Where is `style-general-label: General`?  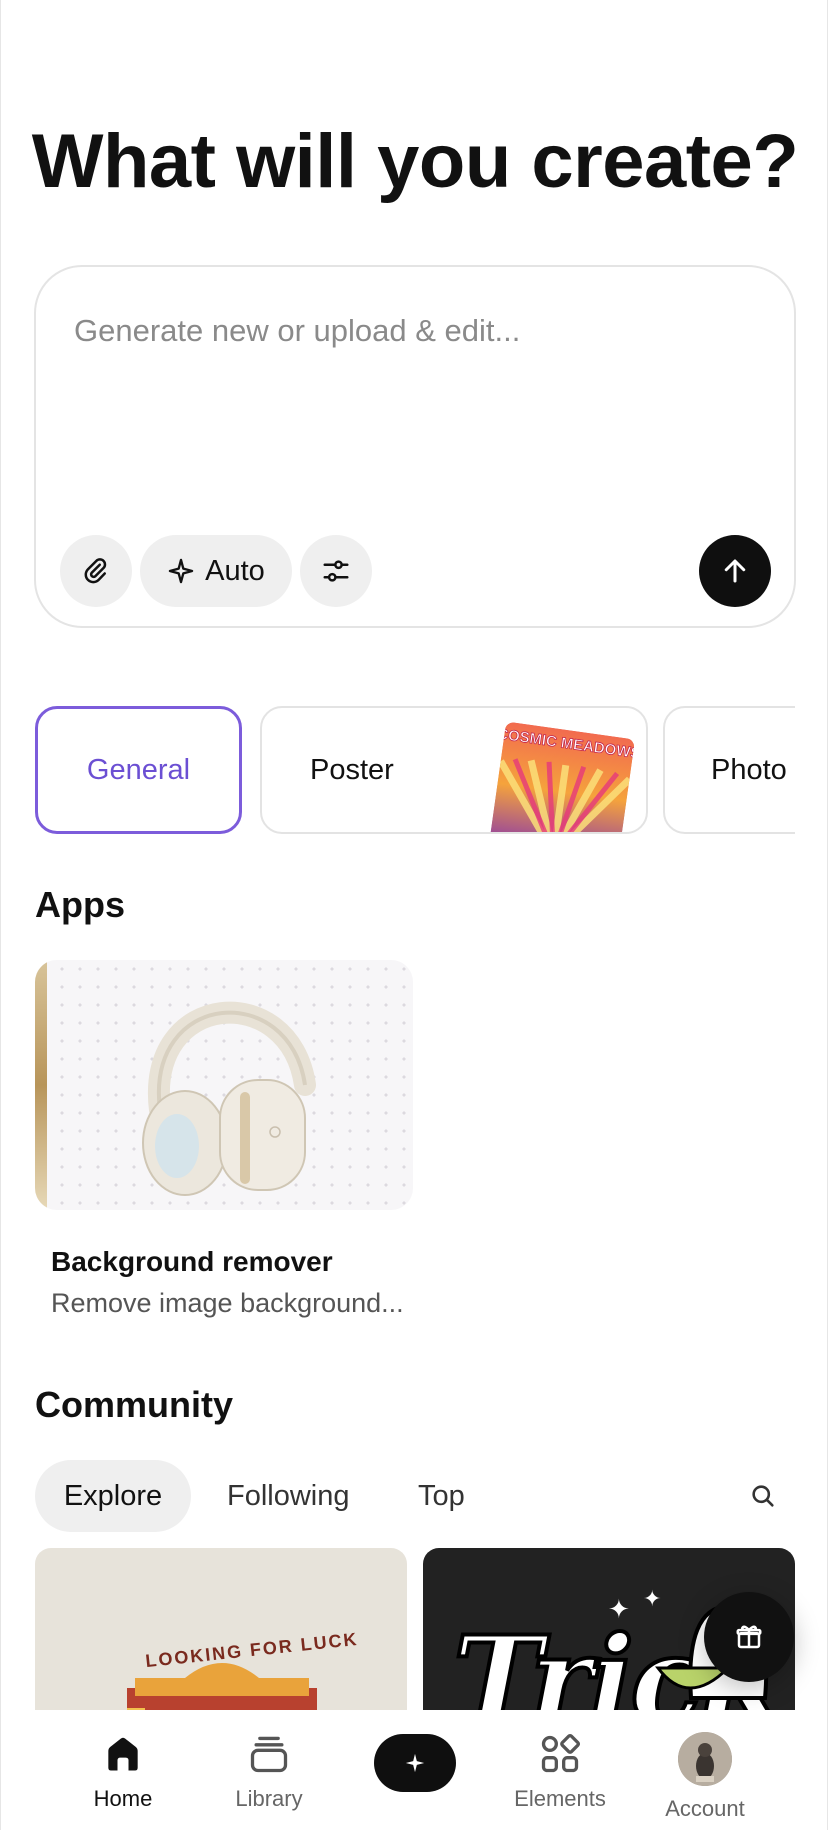 style-general-label: General is located at coordinates (138, 769).